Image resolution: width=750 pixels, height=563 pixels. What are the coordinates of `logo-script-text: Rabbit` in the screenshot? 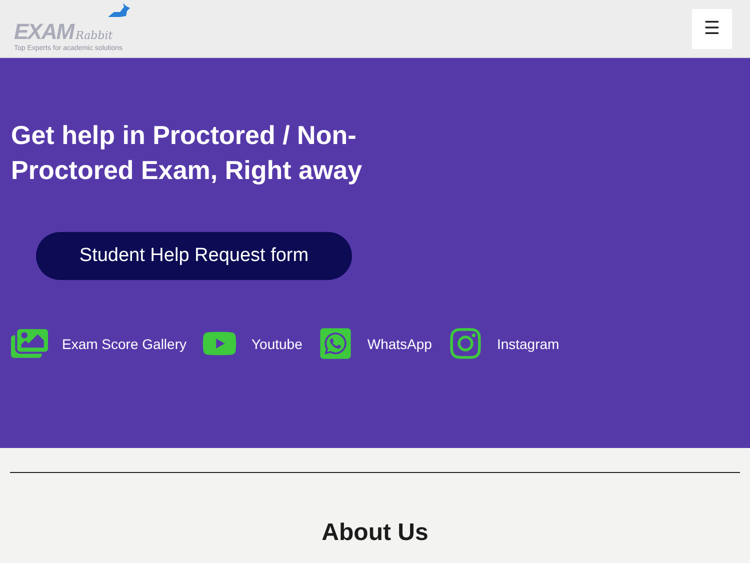 It's located at (94, 35).